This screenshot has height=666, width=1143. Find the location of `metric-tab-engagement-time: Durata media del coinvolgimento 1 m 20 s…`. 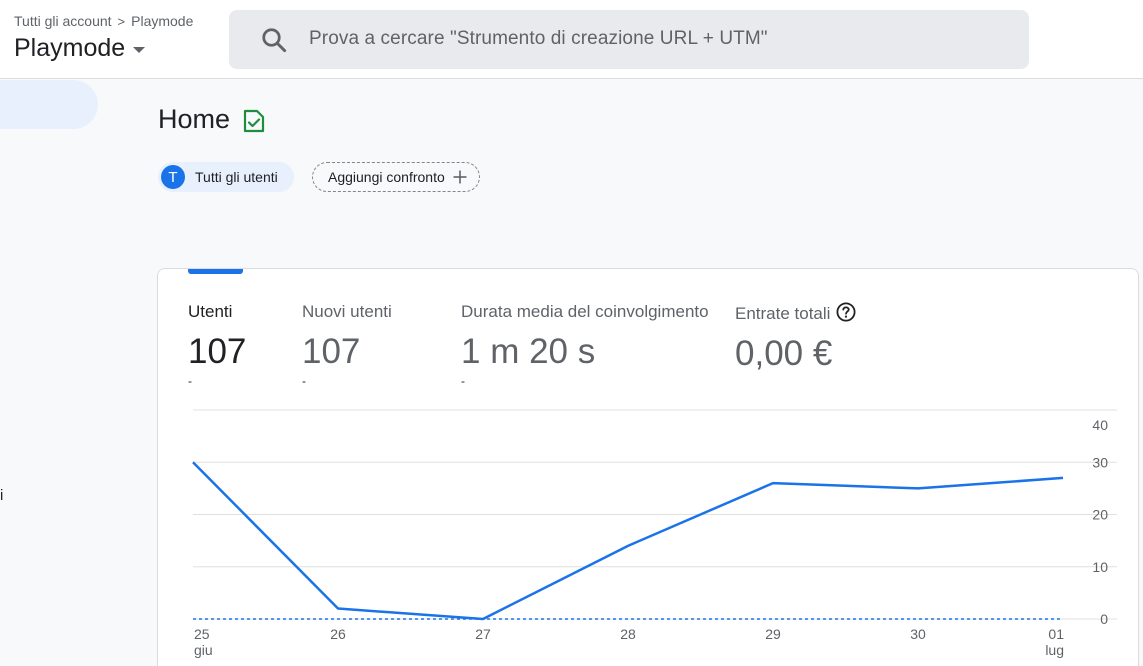

metric-tab-engagement-time: Durata media del coinvolgimento 1 m 20 s… is located at coordinates (585, 345).